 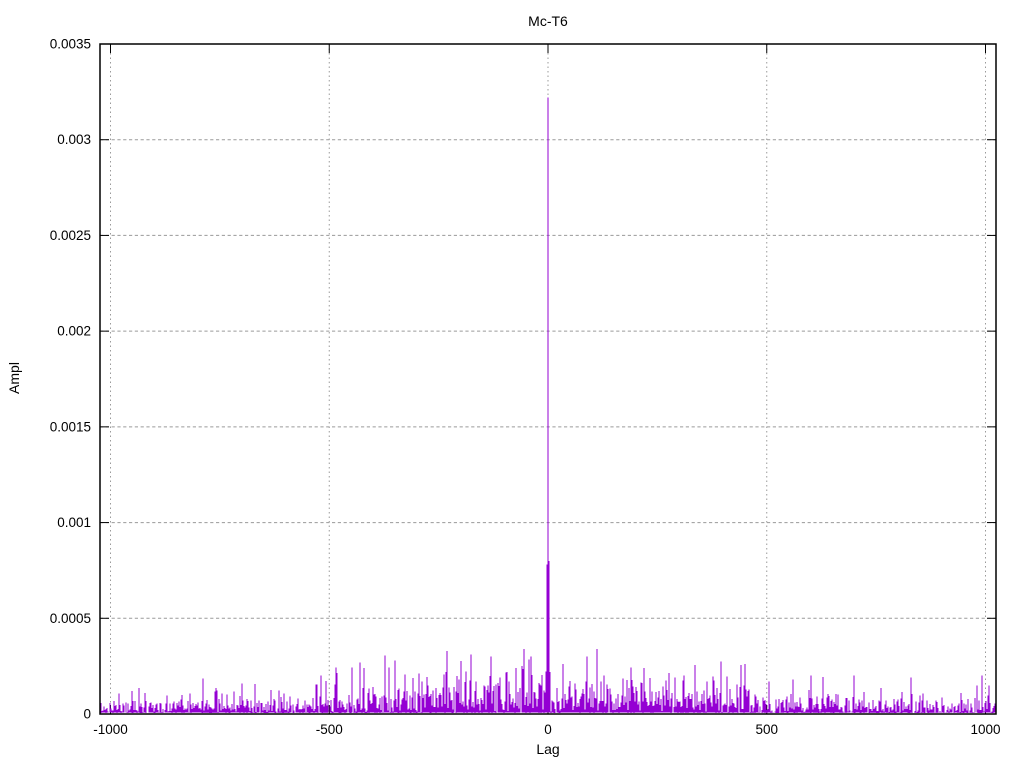 What do you see at coordinates (74, 331) in the screenshot?
I see `y-tick-label: 0.002` at bounding box center [74, 331].